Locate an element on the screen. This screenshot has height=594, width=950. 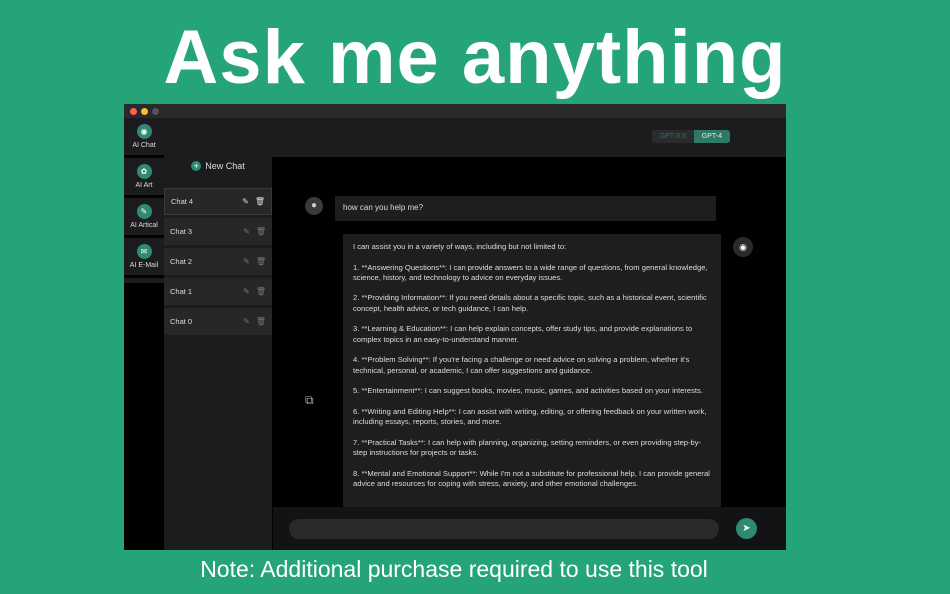
chat-title: Chat 4 is located at coordinates (182, 201).